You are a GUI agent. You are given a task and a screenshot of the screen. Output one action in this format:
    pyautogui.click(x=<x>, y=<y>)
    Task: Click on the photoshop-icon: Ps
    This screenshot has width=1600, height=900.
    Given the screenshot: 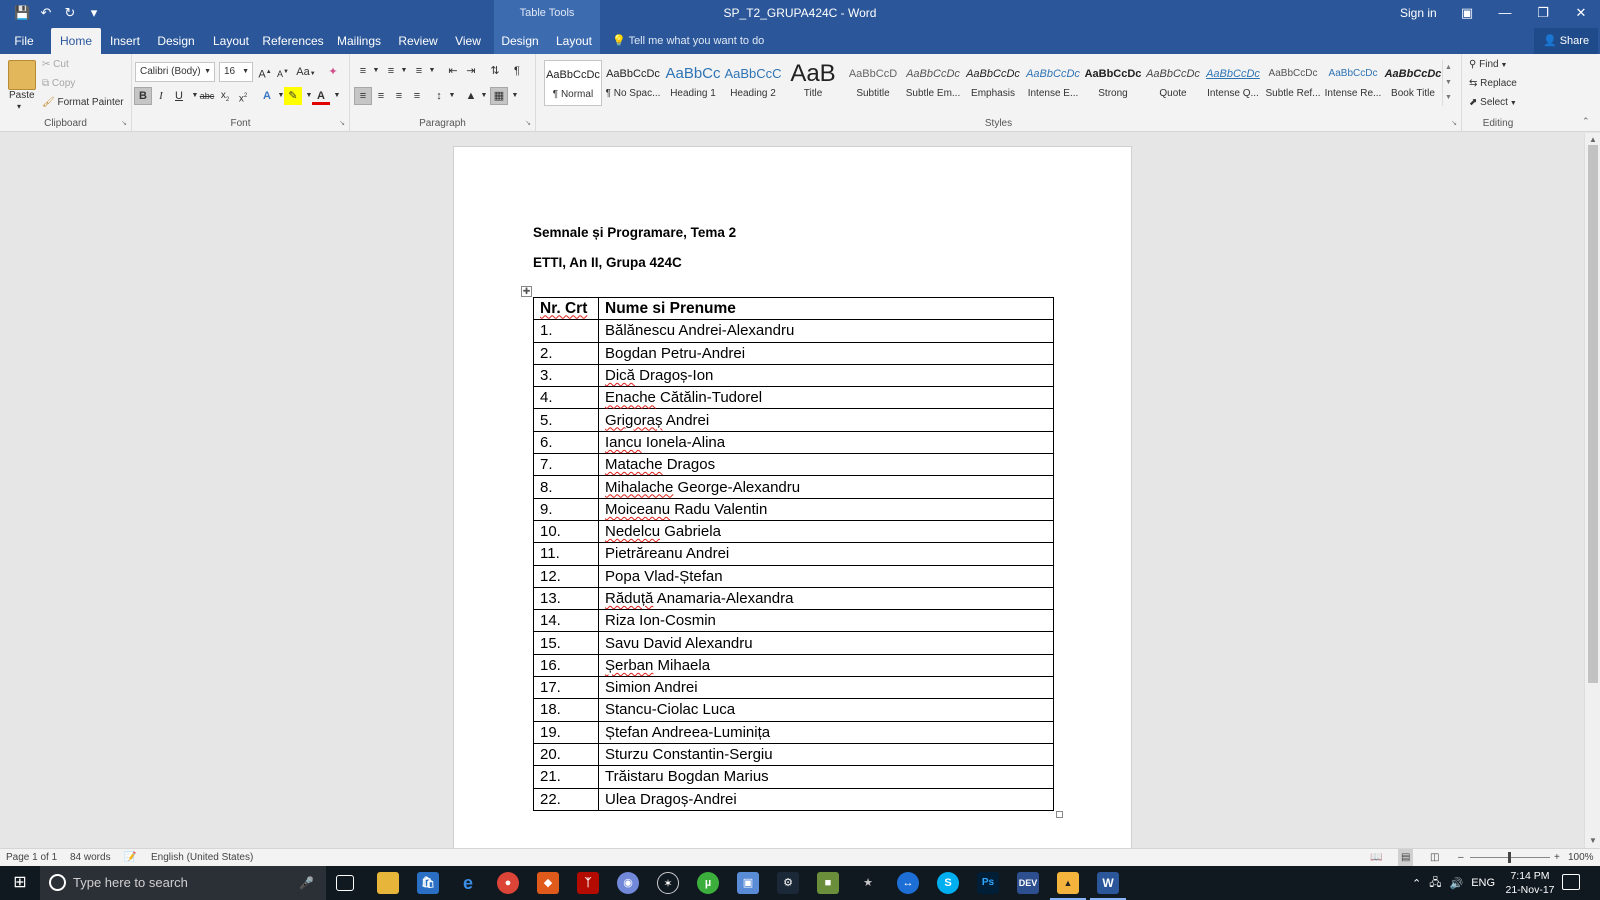 What is the action you would take?
    pyautogui.click(x=988, y=883)
    